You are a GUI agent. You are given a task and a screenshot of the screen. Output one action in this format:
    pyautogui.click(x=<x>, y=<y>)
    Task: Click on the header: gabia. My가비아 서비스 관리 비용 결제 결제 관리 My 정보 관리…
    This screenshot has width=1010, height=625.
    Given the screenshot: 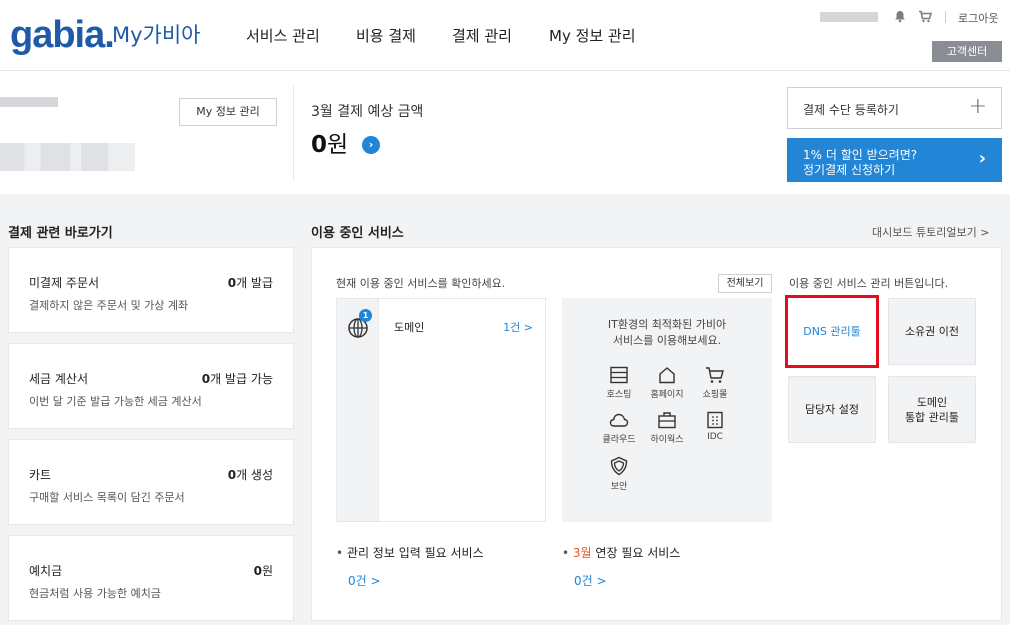 What is the action you would take?
    pyautogui.click(x=505, y=35)
    